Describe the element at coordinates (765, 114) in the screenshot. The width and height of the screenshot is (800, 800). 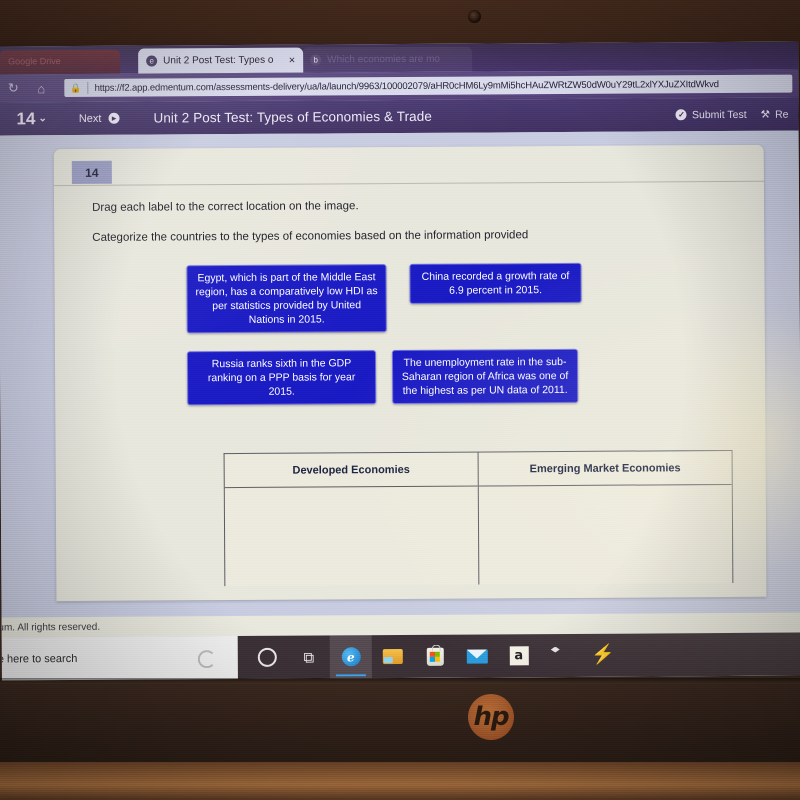
I see `wrench-icon: ⚒` at that location.